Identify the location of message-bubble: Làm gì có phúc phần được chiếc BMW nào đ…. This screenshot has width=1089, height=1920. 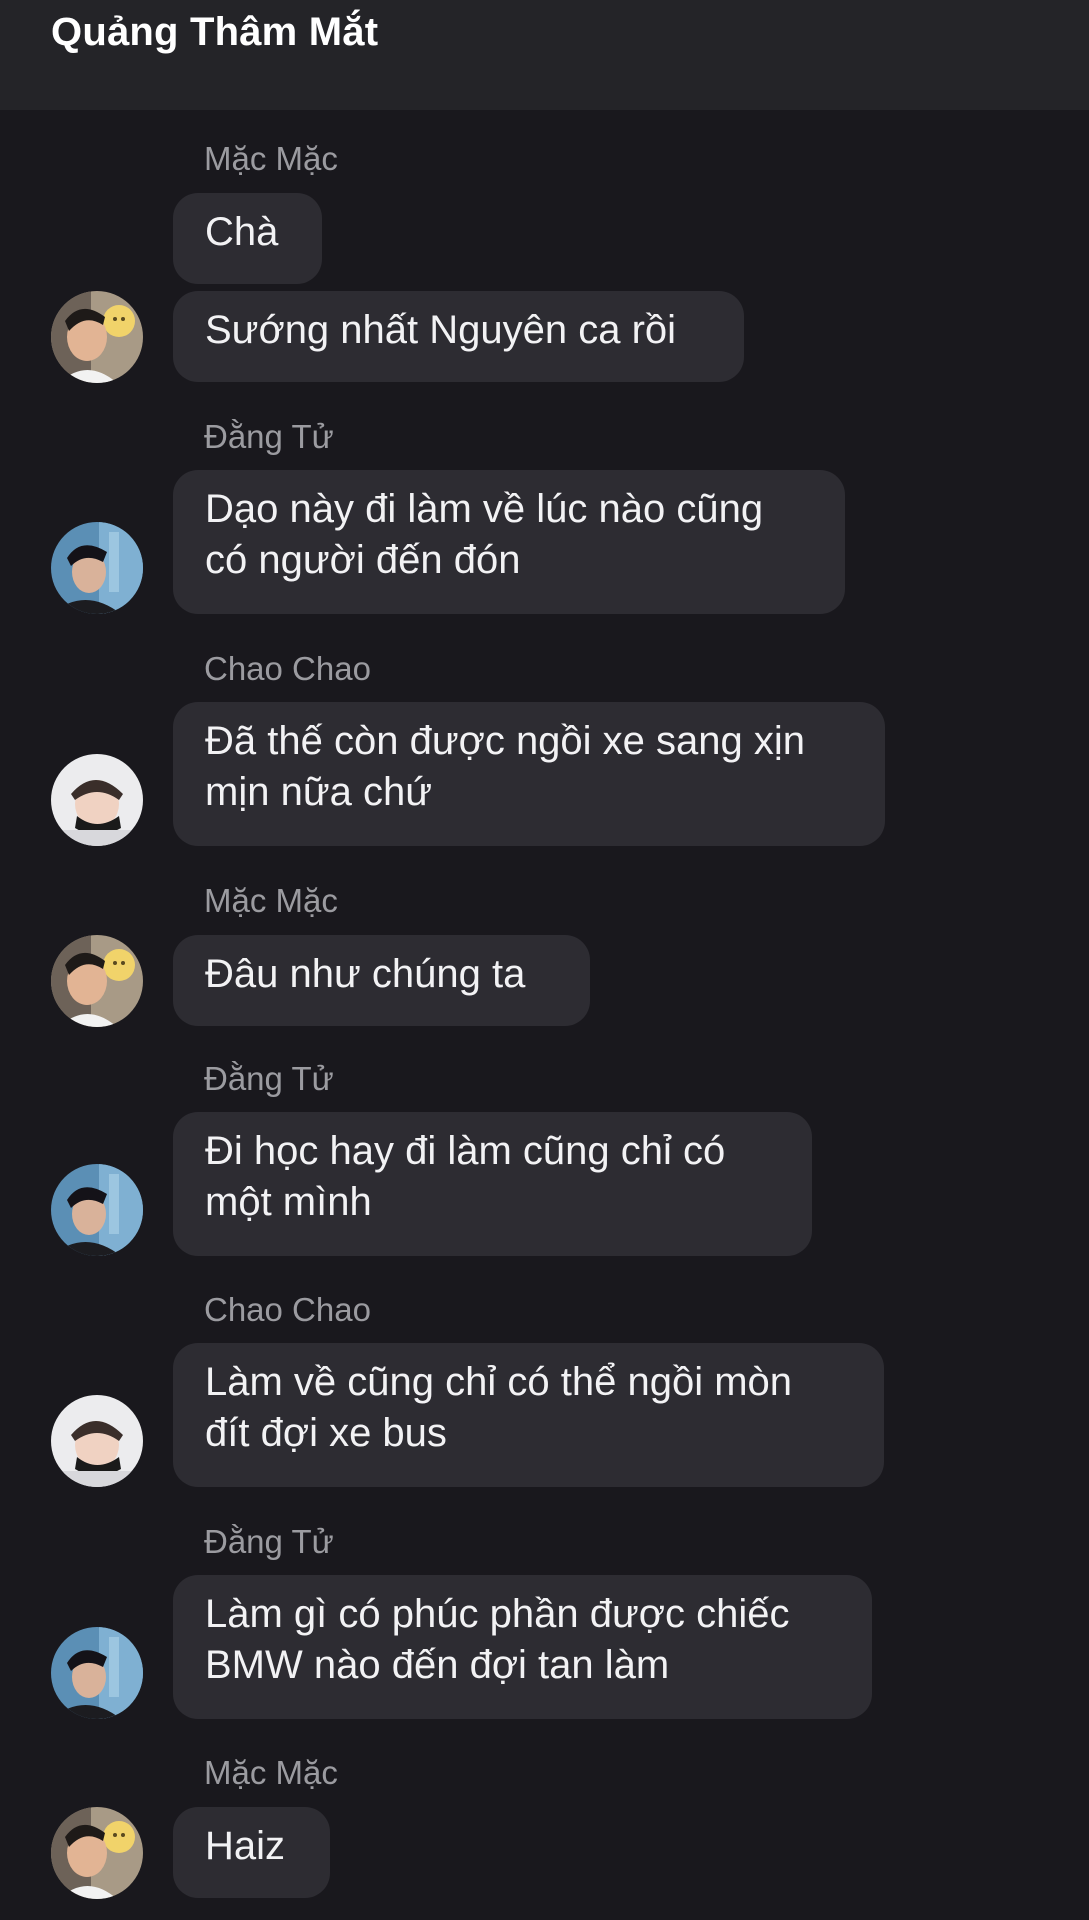
(522, 1647).